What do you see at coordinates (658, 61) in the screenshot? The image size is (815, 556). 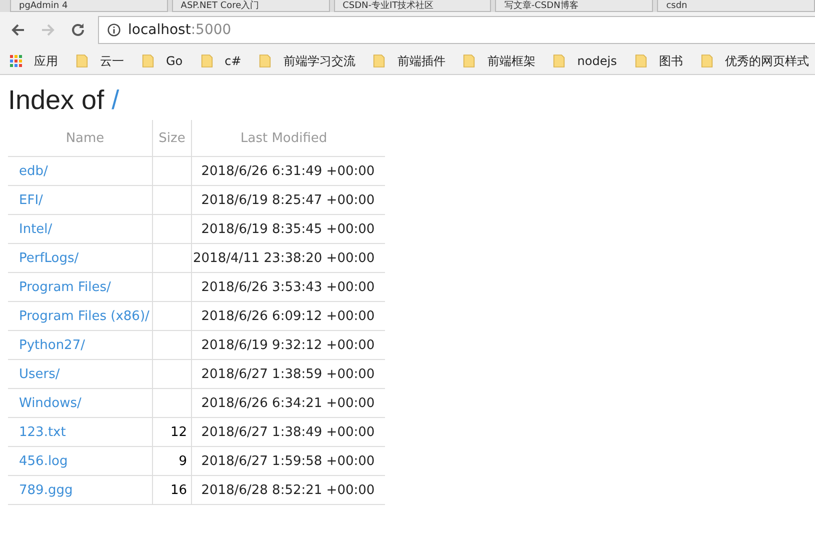 I see `bookmark: 图书` at bounding box center [658, 61].